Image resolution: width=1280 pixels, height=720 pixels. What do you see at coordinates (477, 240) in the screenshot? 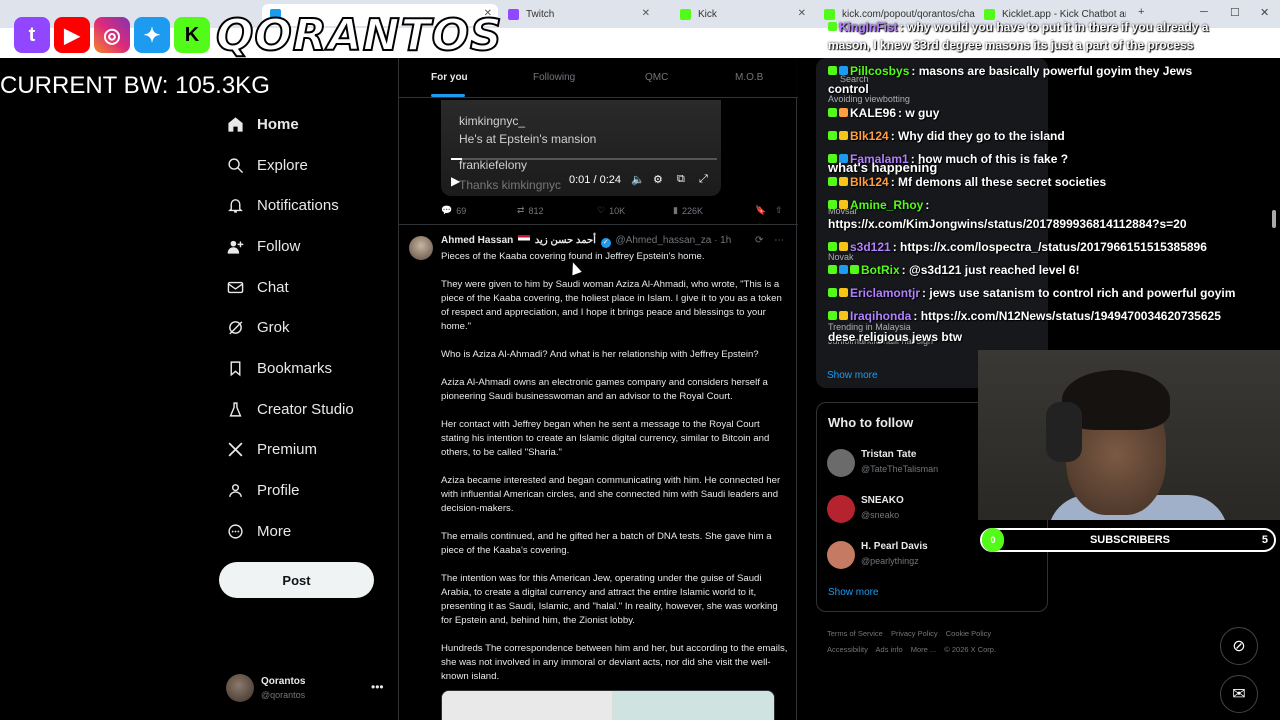
I see `author-name: Ahmed Hassan` at bounding box center [477, 240].